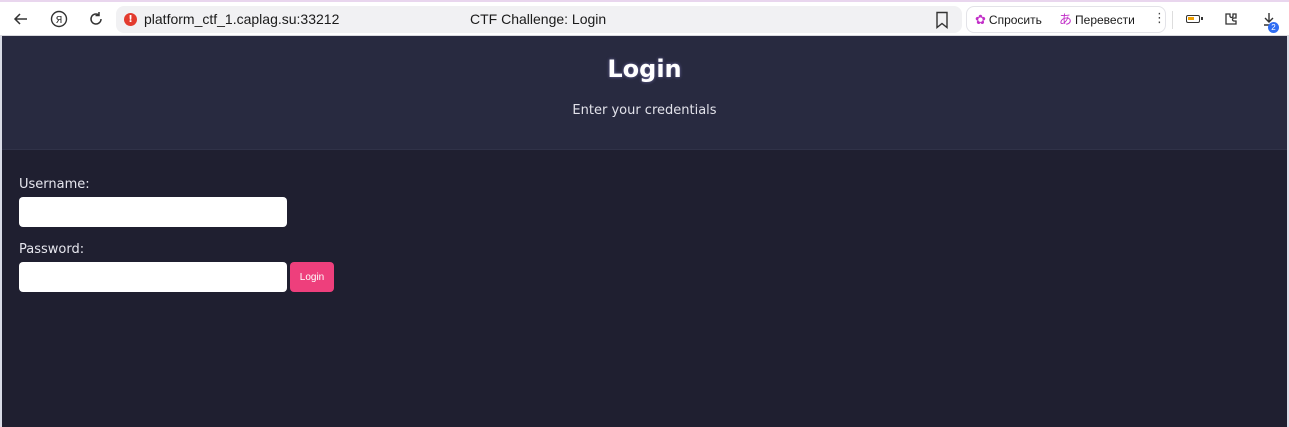  I want to click on downloads-count-badge: 2, so click(1273, 27).